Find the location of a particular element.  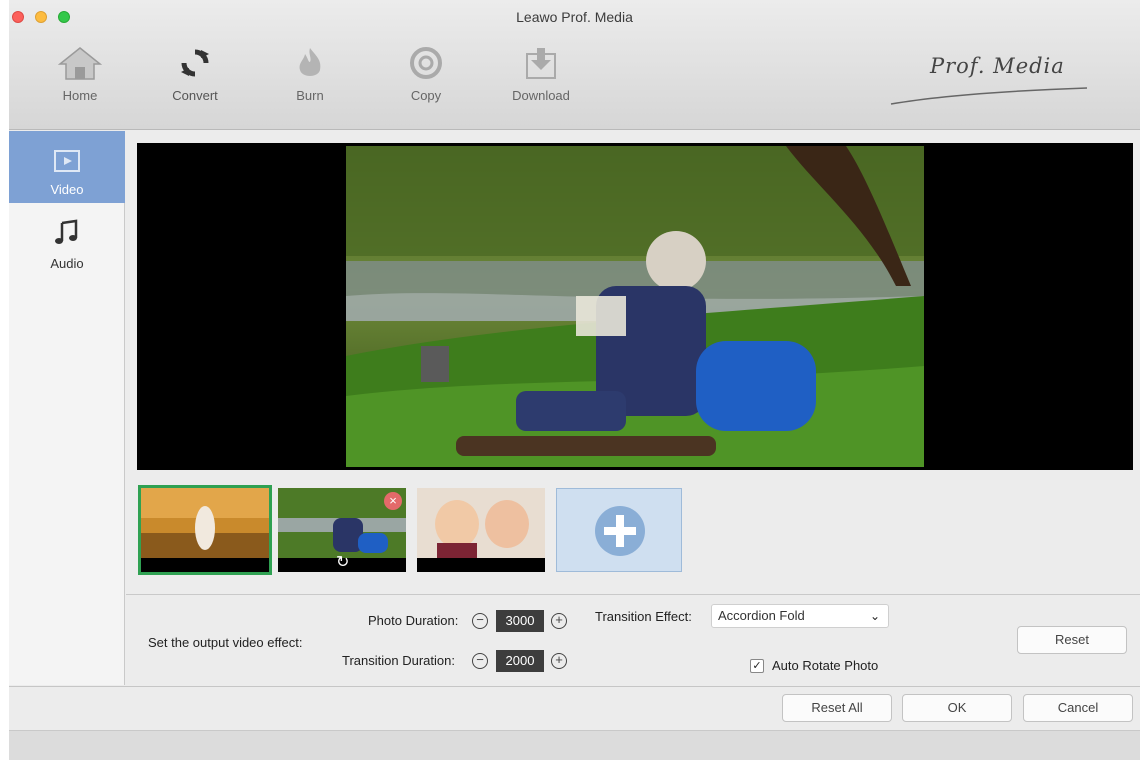

rotate-icon: ↻ is located at coordinates (342, 562).